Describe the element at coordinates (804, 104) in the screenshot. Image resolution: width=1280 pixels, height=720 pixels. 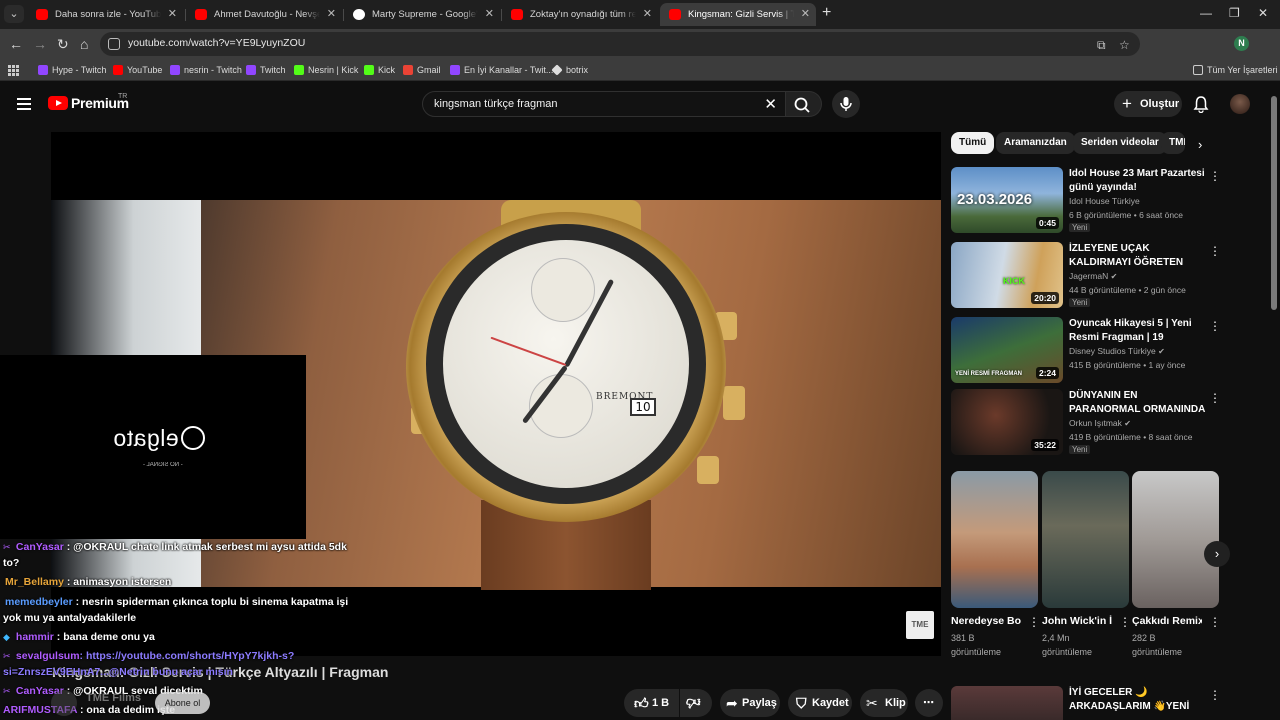
I see `search-button` at that location.